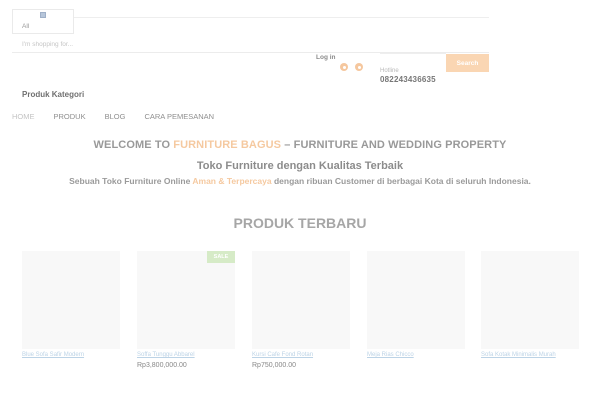  I want to click on sale-badge: SALE, so click(221, 257).